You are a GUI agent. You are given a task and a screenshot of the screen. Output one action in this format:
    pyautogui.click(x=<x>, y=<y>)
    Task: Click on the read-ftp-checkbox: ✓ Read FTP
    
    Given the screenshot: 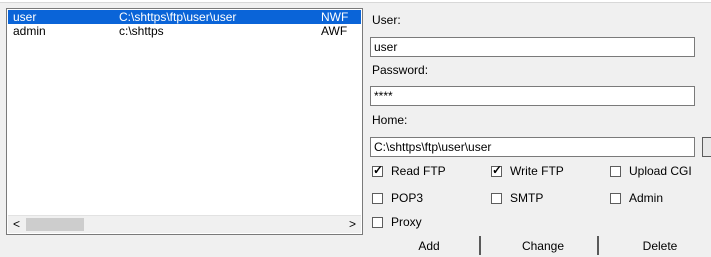 What is the action you would take?
    pyautogui.click(x=409, y=171)
    